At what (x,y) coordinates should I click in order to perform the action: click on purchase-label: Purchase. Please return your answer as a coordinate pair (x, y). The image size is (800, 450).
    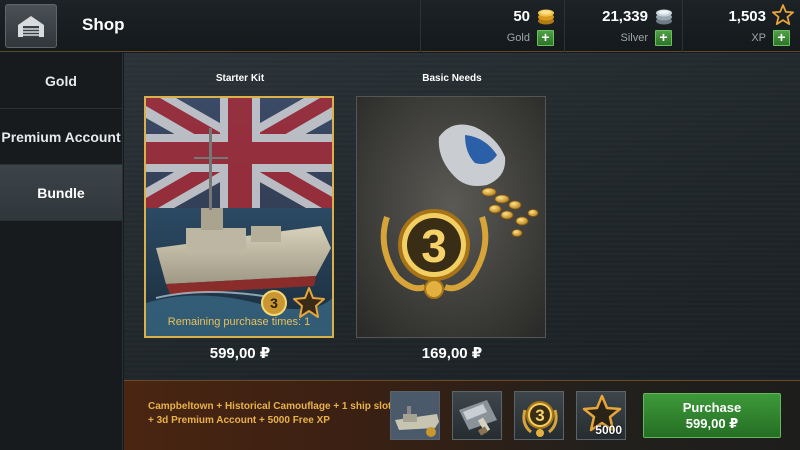
    Looking at the image, I should click on (712, 407).